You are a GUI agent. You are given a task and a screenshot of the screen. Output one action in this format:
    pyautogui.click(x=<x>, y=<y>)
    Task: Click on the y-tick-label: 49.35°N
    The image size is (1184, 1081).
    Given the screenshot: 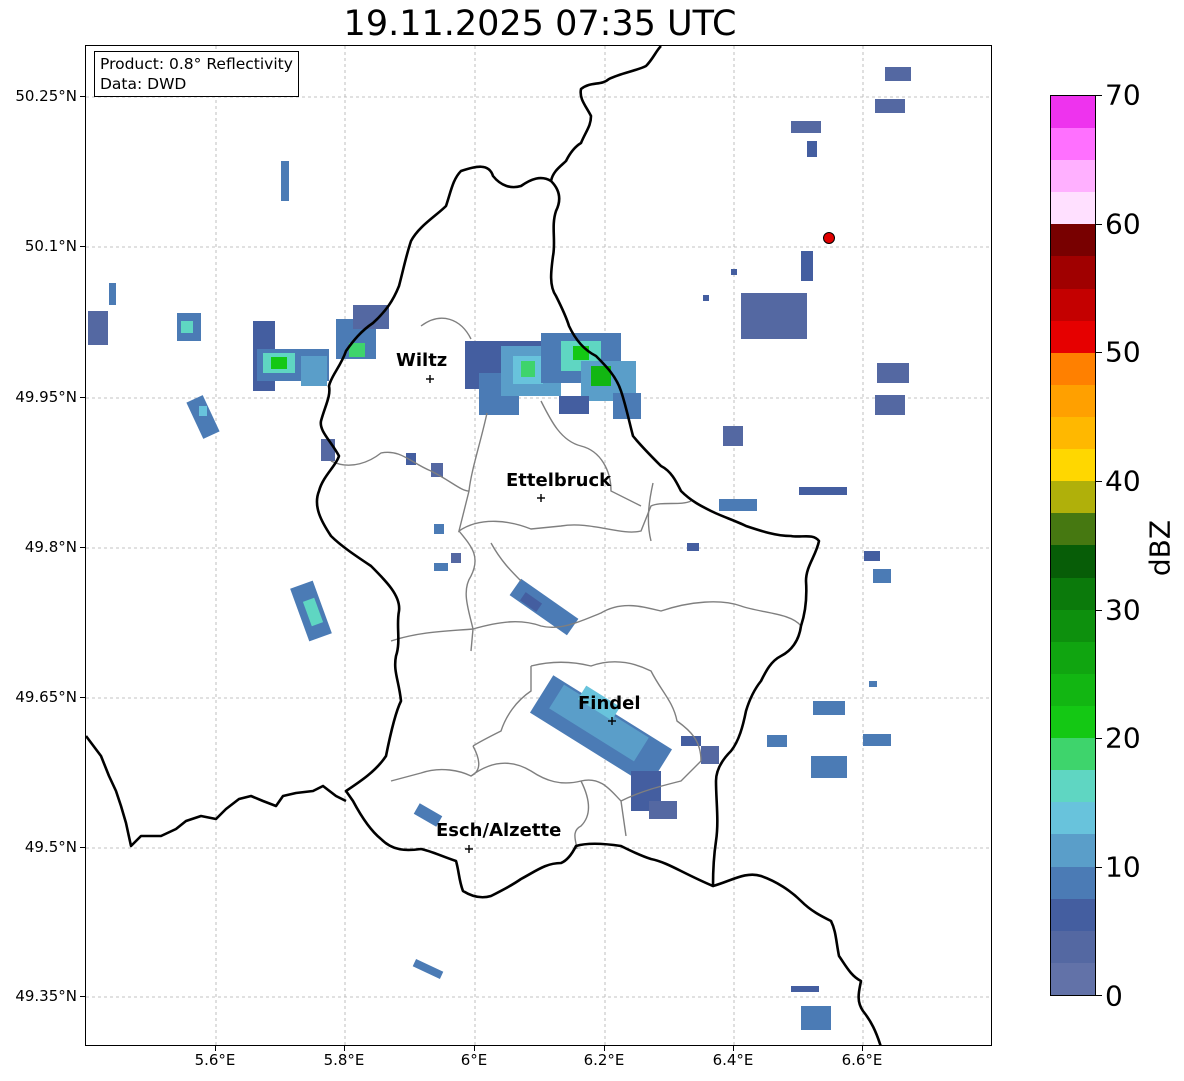 What is the action you would take?
    pyautogui.click(x=46, y=996)
    